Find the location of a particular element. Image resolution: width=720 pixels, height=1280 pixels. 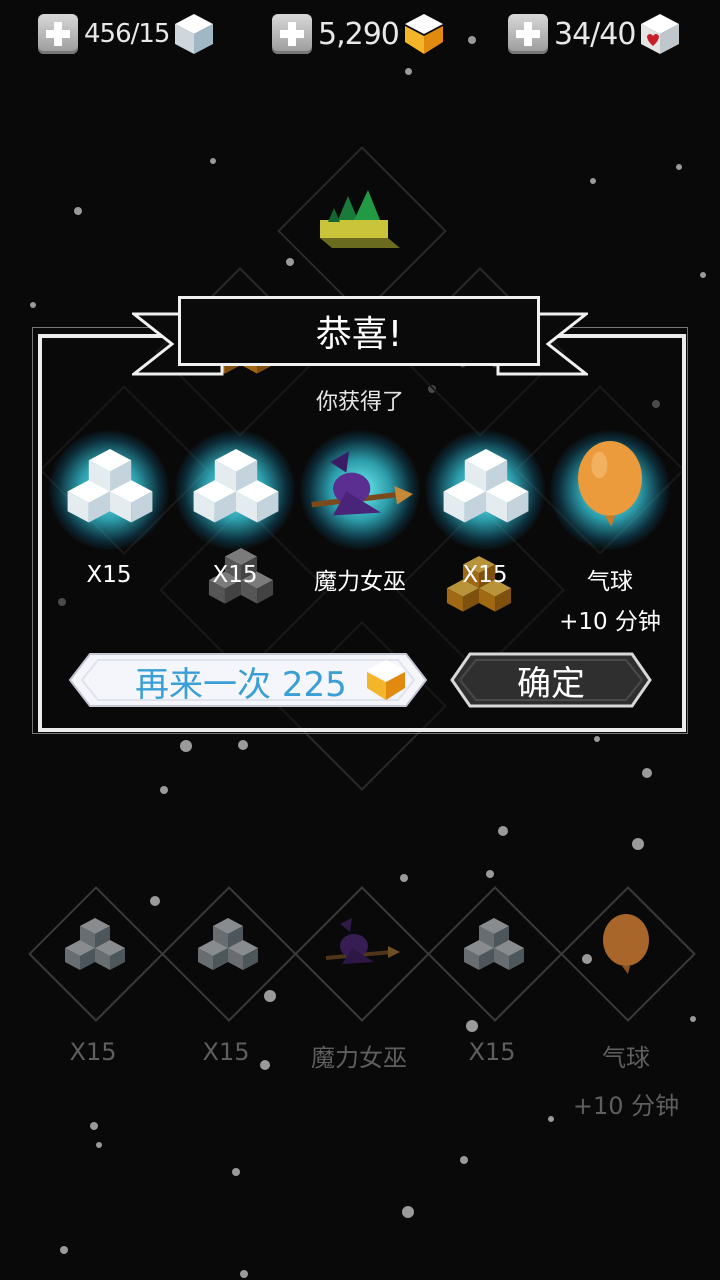

heart-cube-icon is located at coordinates (660, 34).